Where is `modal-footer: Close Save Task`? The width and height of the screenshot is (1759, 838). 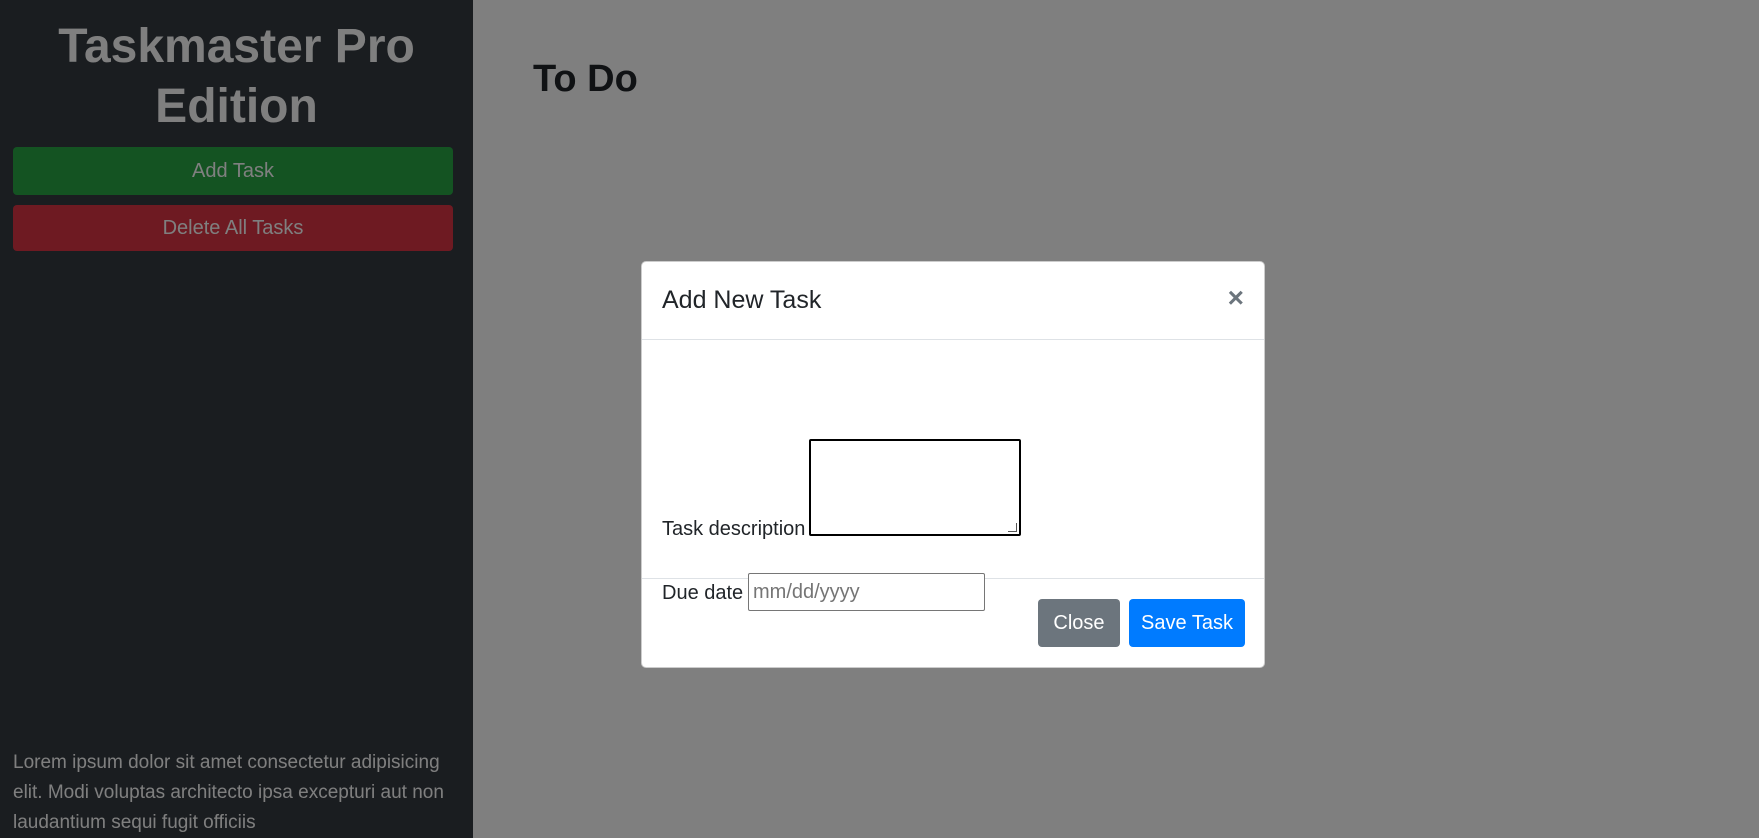 modal-footer: Close Save Task is located at coordinates (953, 624).